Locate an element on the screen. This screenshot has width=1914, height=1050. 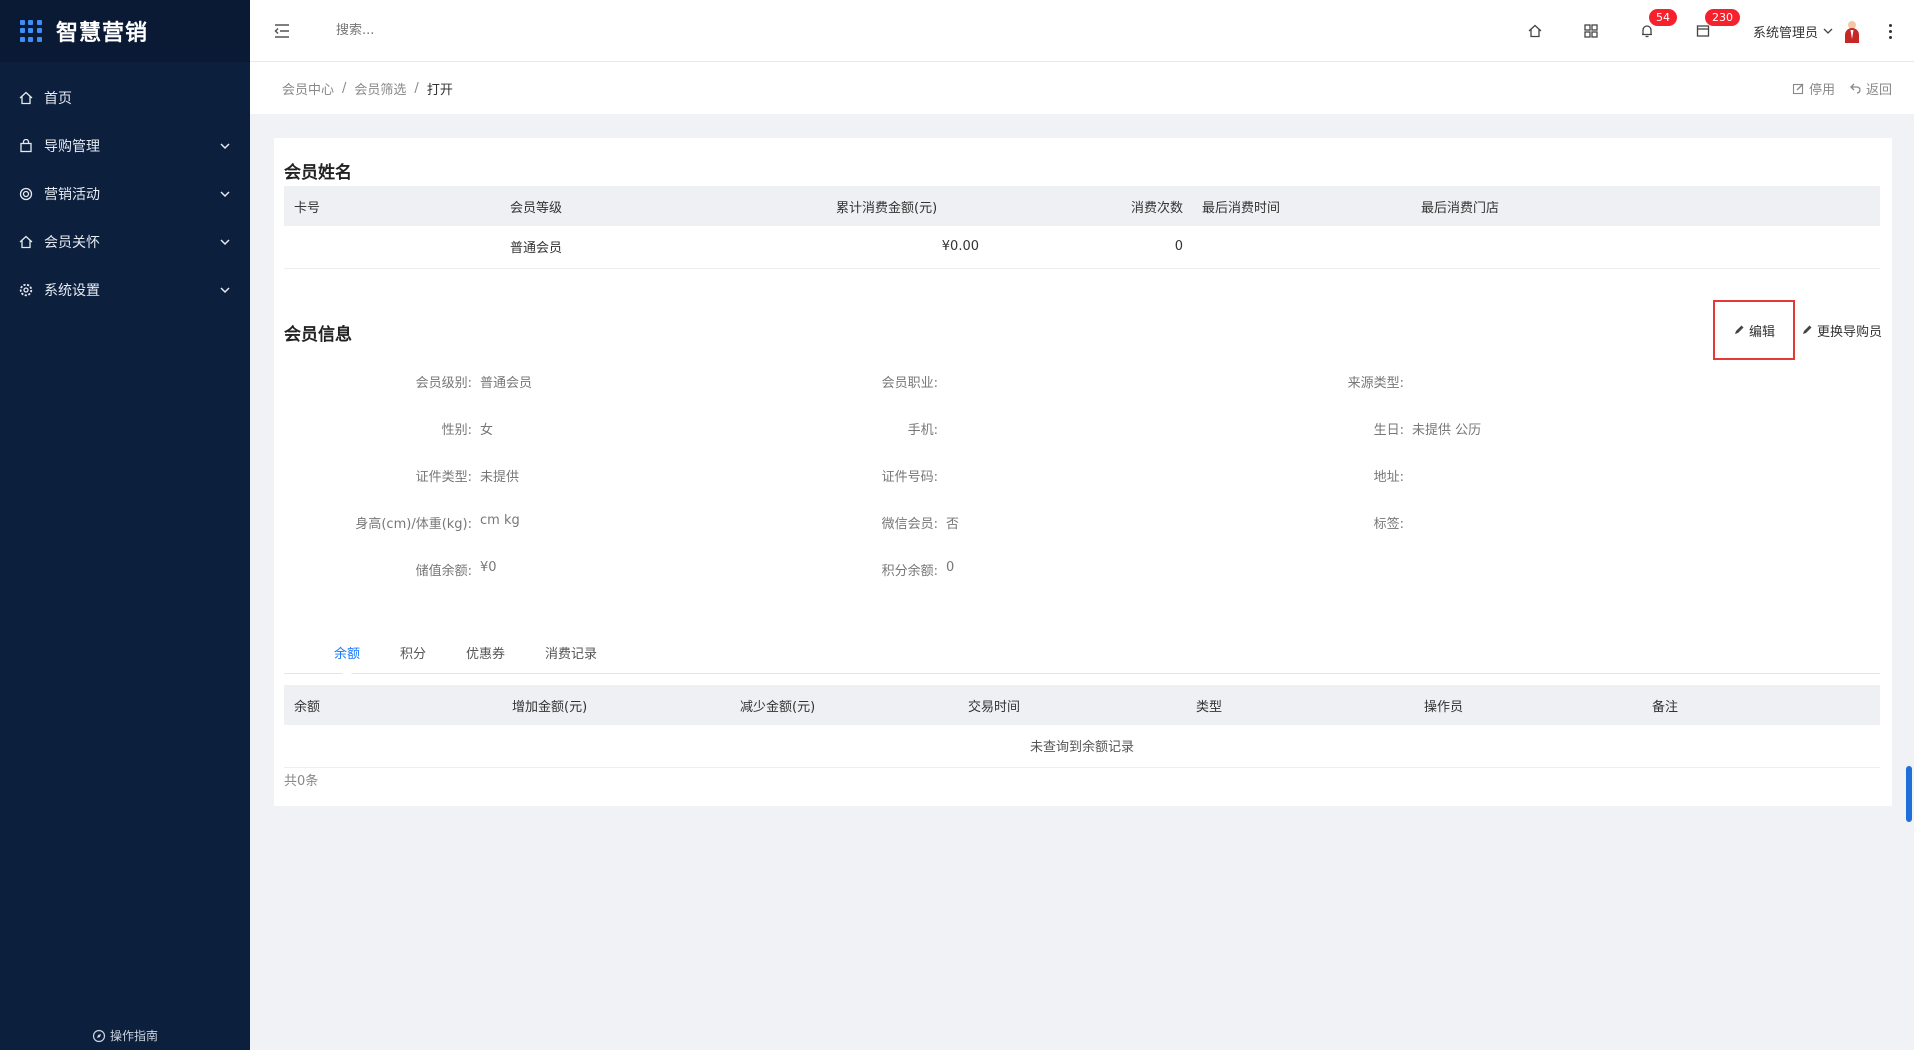
info-field-id-number: 证件号码: is located at coordinates (983, 475).